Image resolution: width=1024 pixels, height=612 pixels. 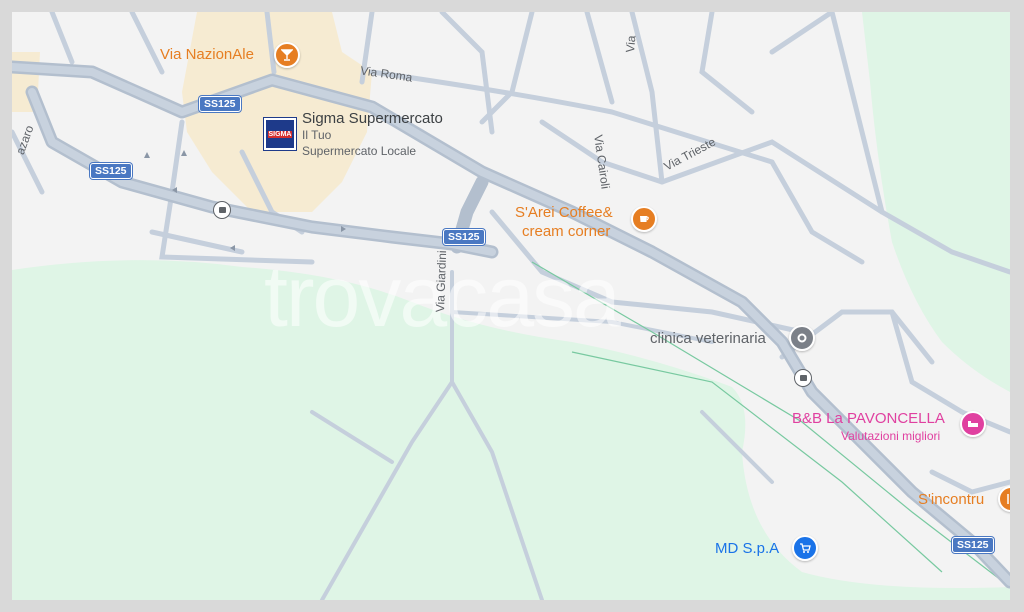 What do you see at coordinates (372, 118) in the screenshot?
I see `poi-label-sigma: Sigma Supermercato` at bounding box center [372, 118].